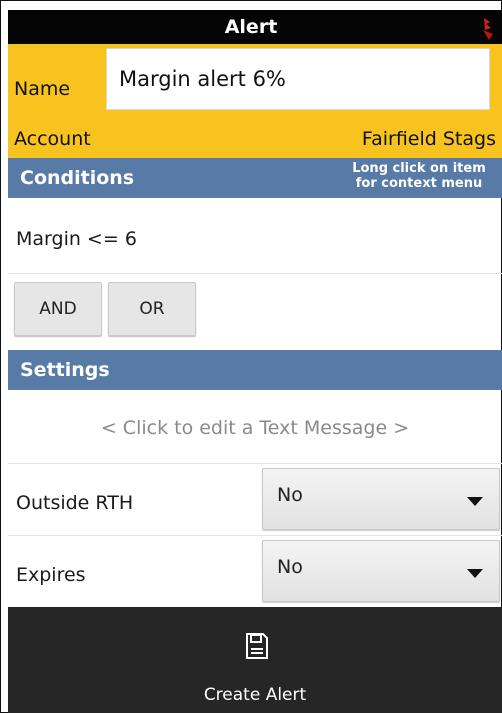 This screenshot has width=502, height=713. Describe the element at coordinates (255, 310) in the screenshot. I see `condition-buttons: AND OR` at that location.